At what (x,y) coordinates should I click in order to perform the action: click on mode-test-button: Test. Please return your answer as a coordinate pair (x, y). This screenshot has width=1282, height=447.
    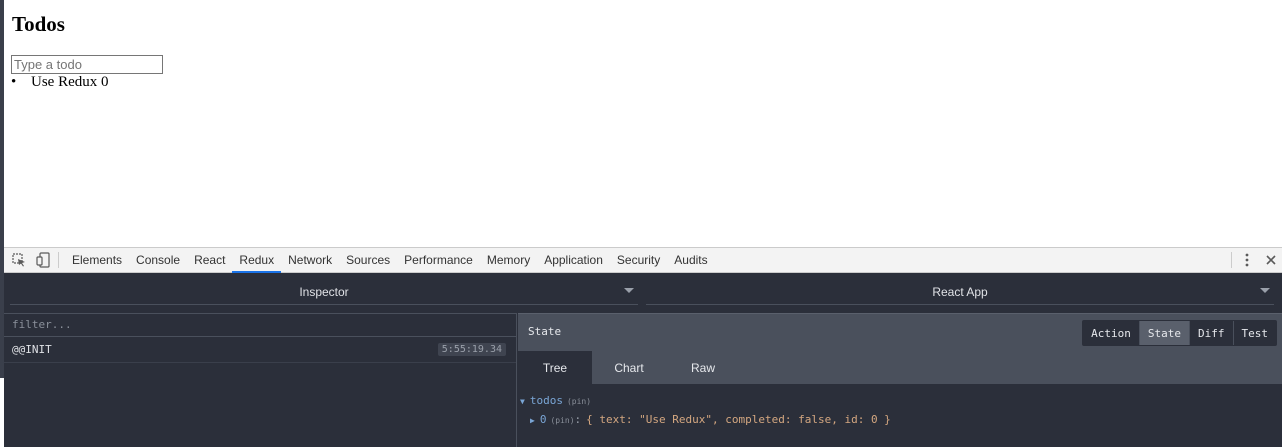
    Looking at the image, I should click on (1254, 333).